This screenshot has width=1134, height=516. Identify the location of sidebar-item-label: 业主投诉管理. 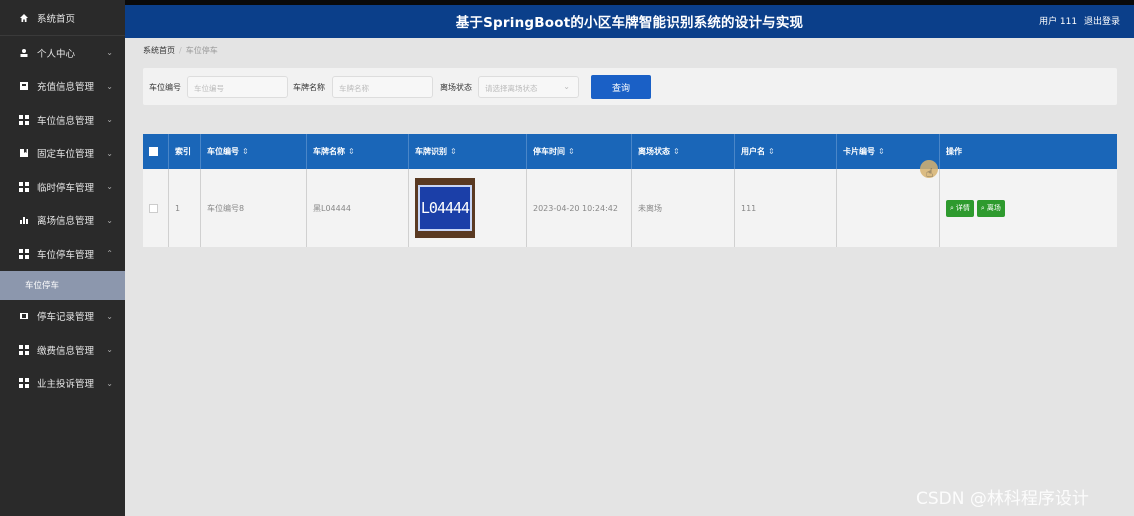
(66, 385).